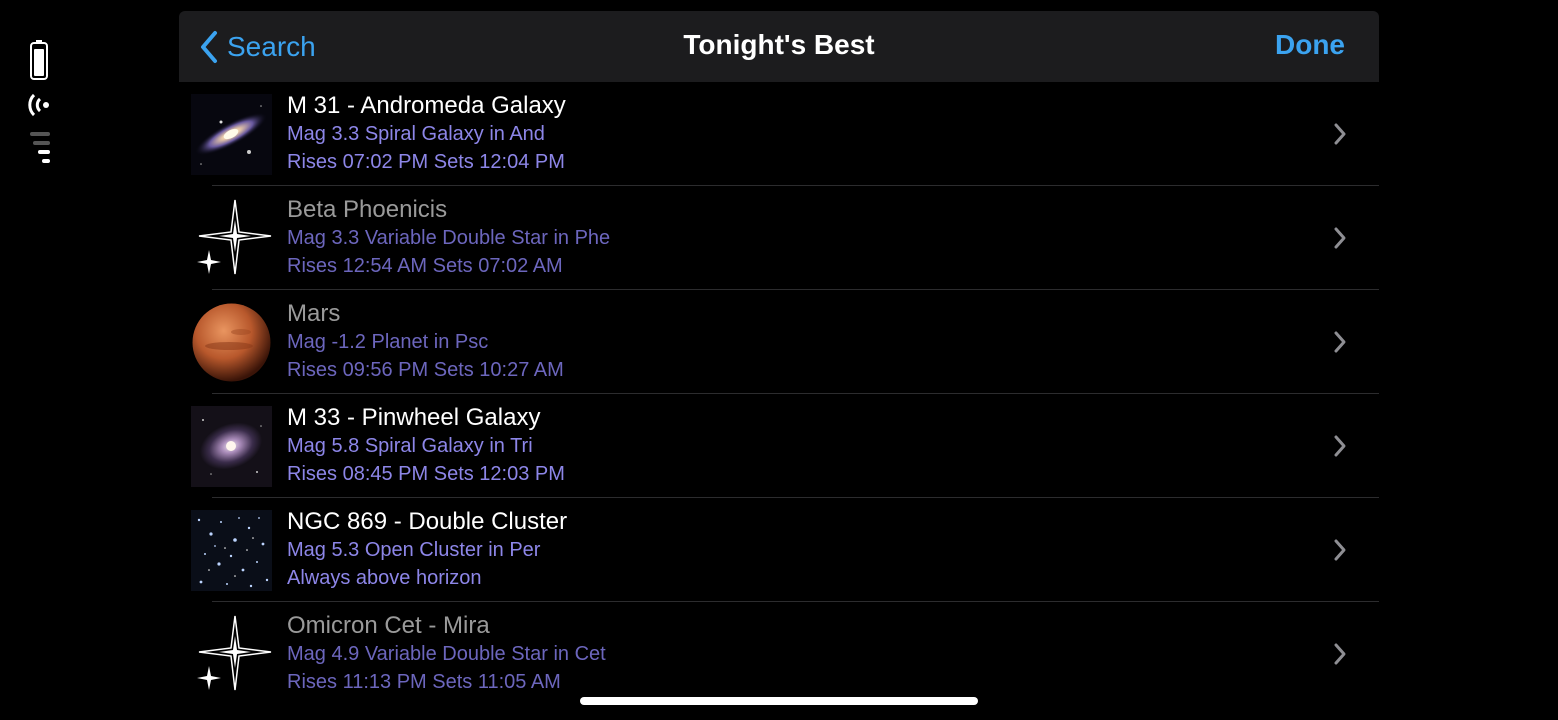  What do you see at coordinates (779, 701) in the screenshot?
I see `home-indicator` at bounding box center [779, 701].